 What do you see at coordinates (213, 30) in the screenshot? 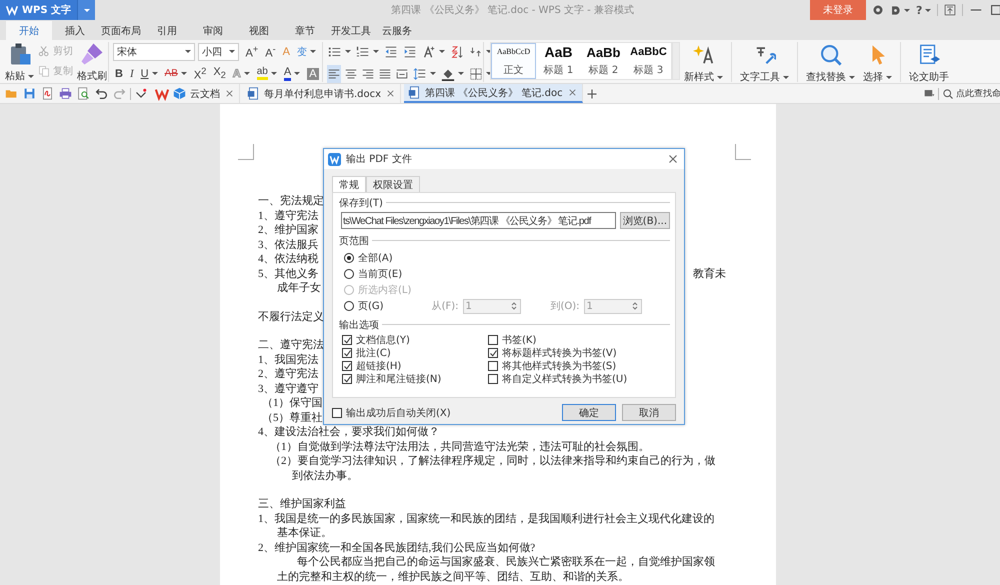
I see `ribbon-tab: 审阅` at bounding box center [213, 30].